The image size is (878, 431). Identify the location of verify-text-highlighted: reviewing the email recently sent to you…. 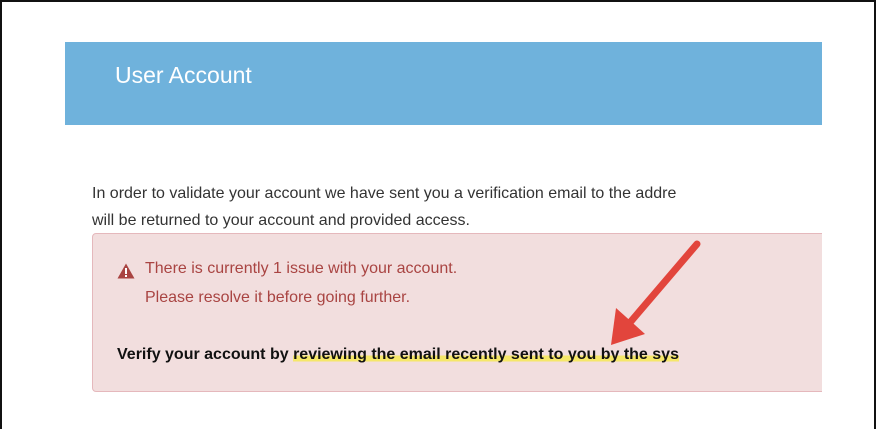
(486, 354).